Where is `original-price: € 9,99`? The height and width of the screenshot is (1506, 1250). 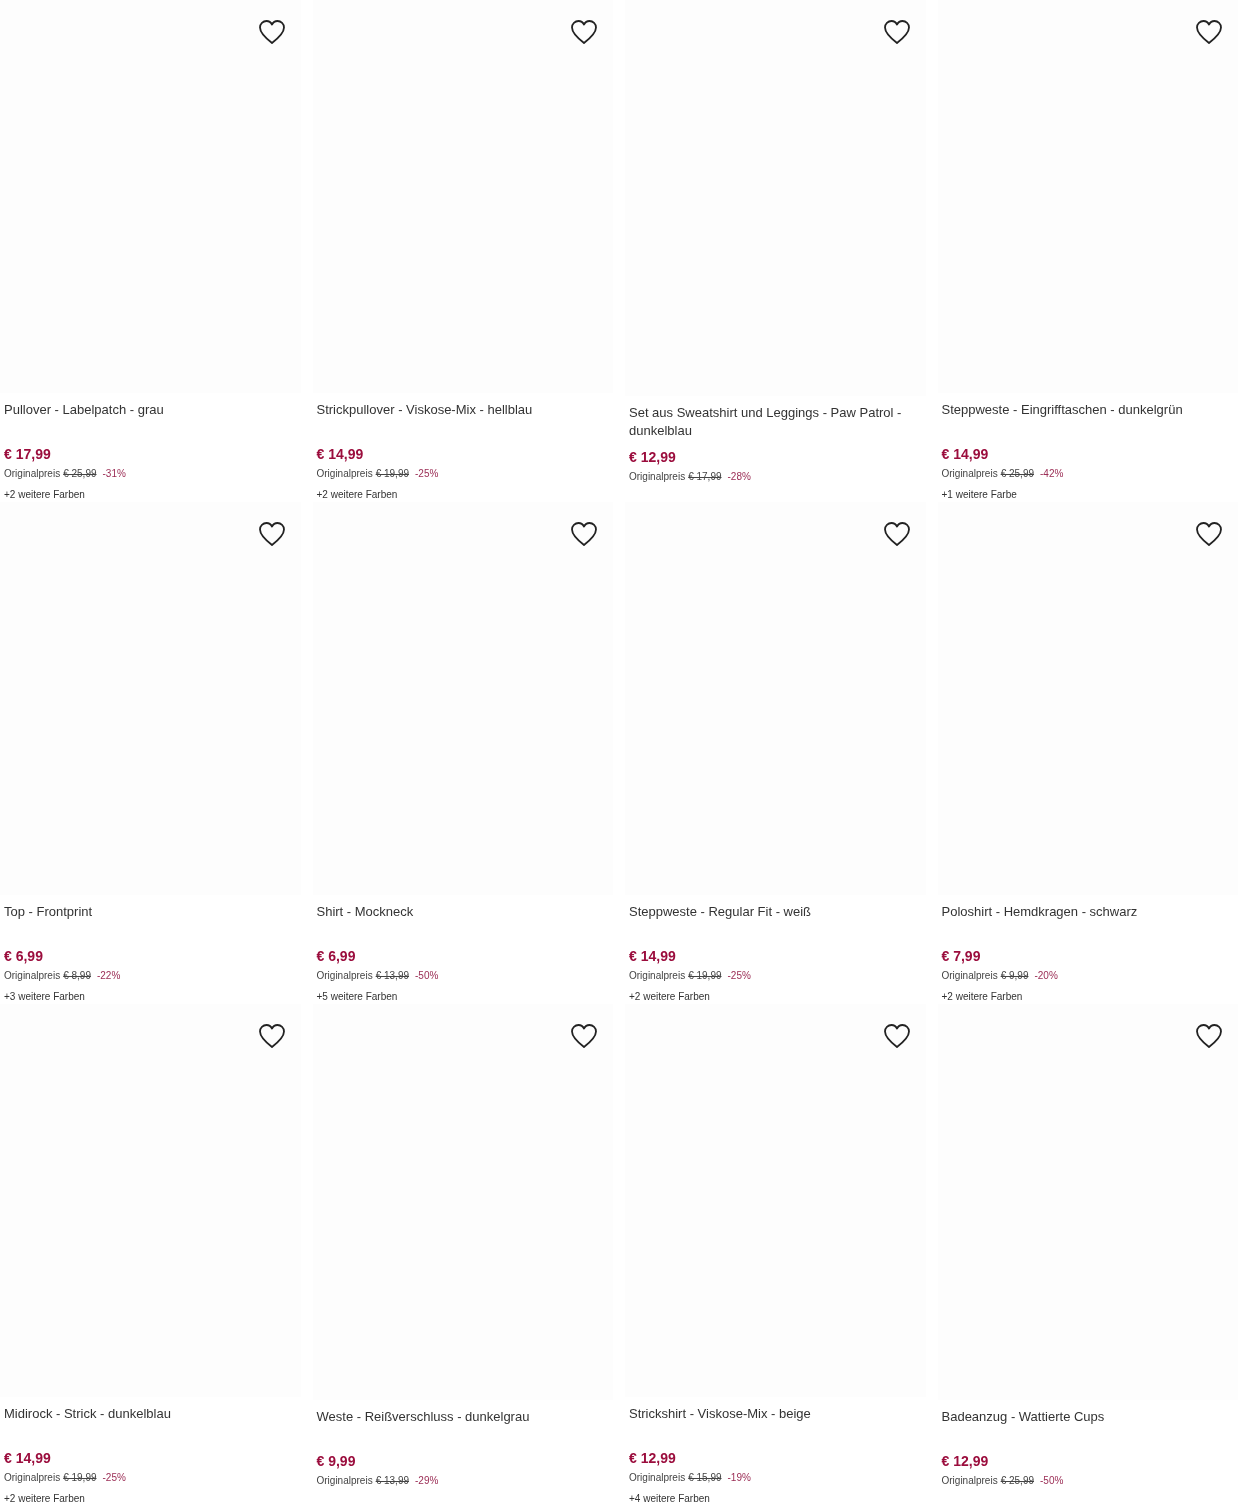 original-price: € 9,99 is located at coordinates (1014, 975).